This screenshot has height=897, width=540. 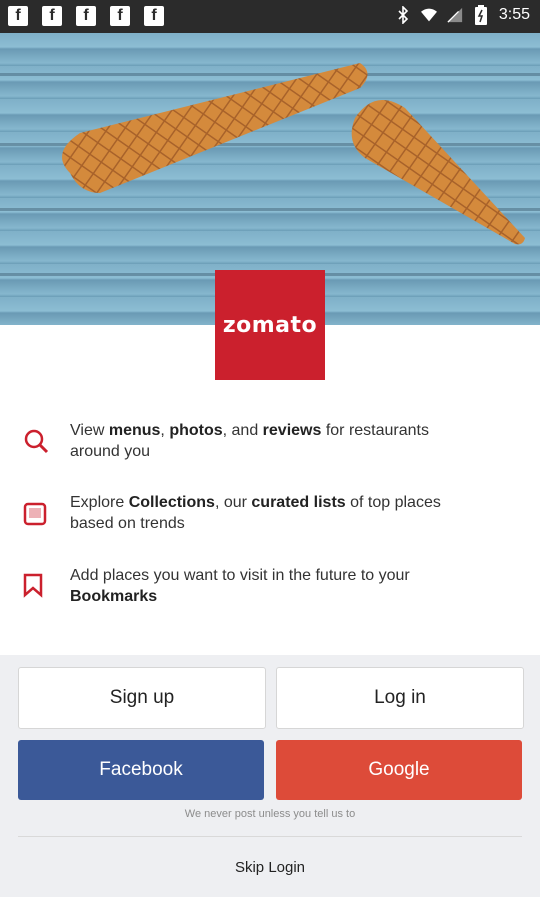 I want to click on sign-up-label: Sign up, so click(x=142, y=697).